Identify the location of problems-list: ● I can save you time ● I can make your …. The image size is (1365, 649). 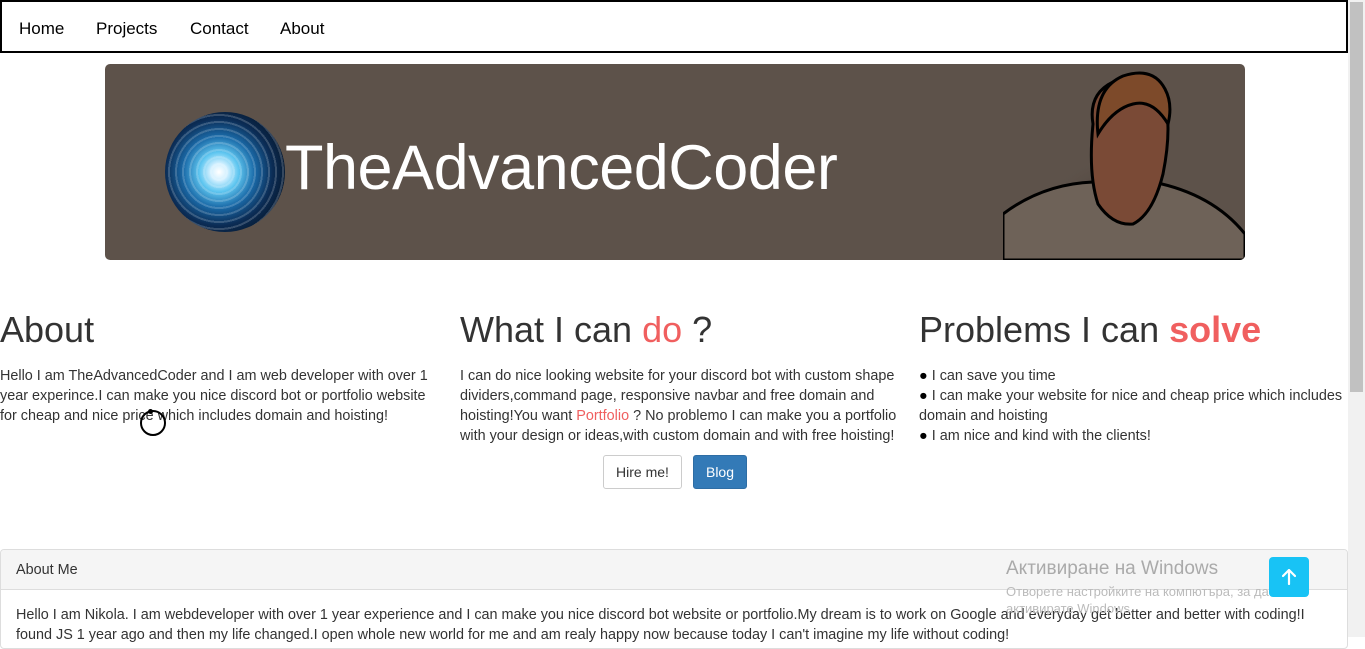
(1131, 406).